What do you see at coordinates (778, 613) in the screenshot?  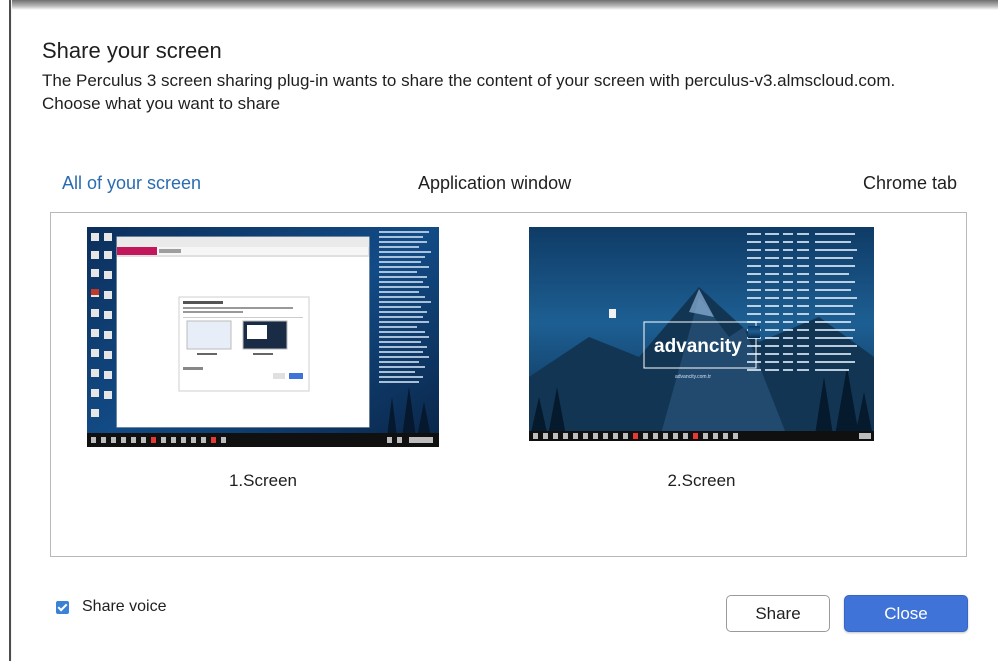 I see `share-button: Share` at bounding box center [778, 613].